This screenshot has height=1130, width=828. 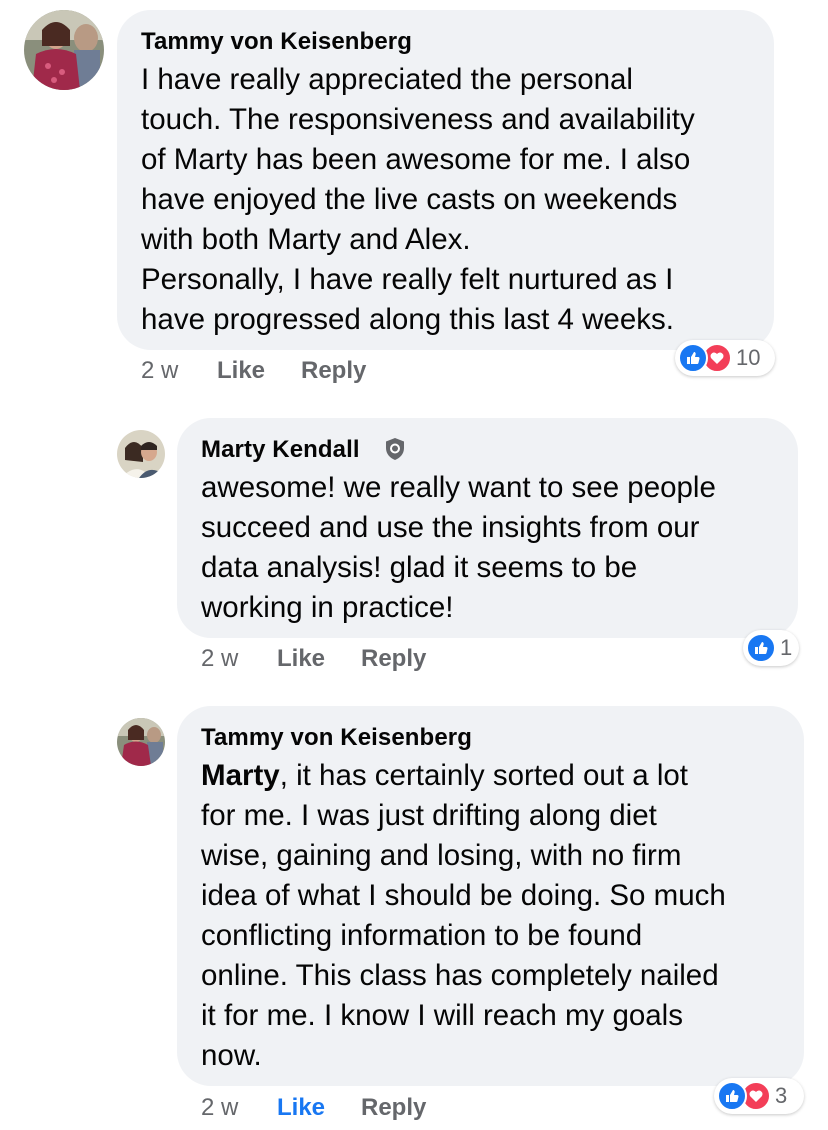 What do you see at coordinates (781, 1095) in the screenshot?
I see `reaction-count: 3` at bounding box center [781, 1095].